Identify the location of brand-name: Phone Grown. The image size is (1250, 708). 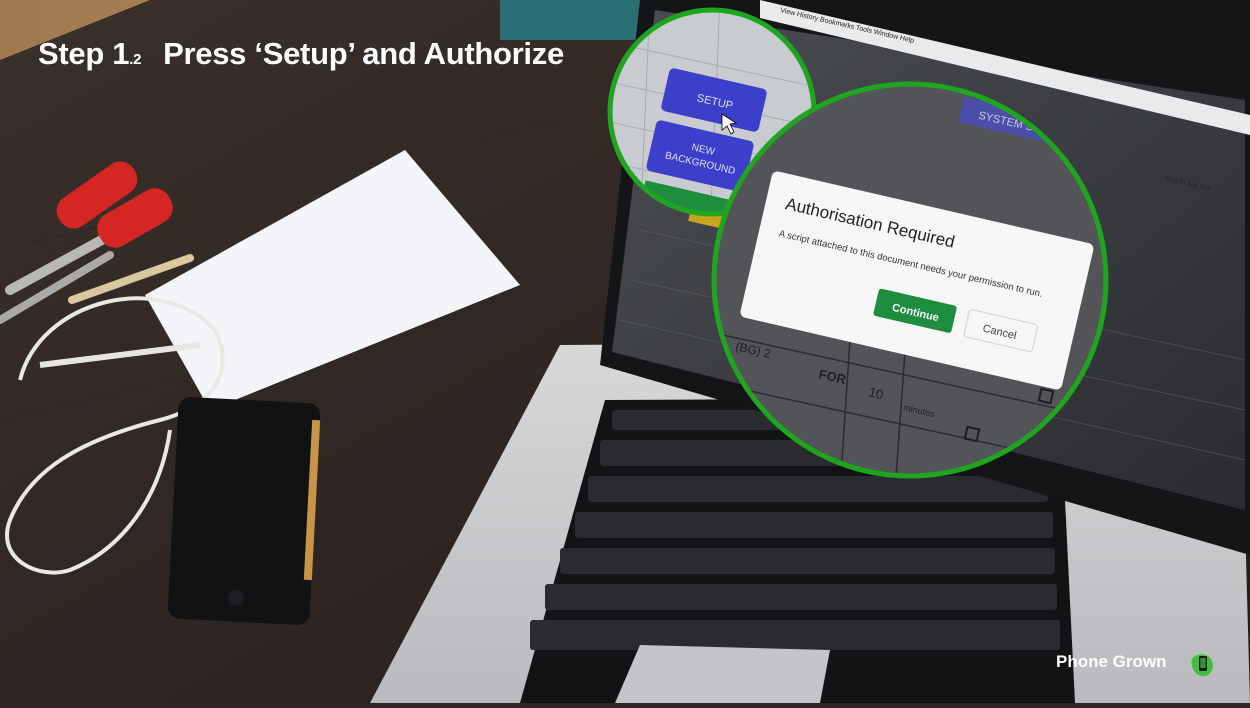
(1111, 661).